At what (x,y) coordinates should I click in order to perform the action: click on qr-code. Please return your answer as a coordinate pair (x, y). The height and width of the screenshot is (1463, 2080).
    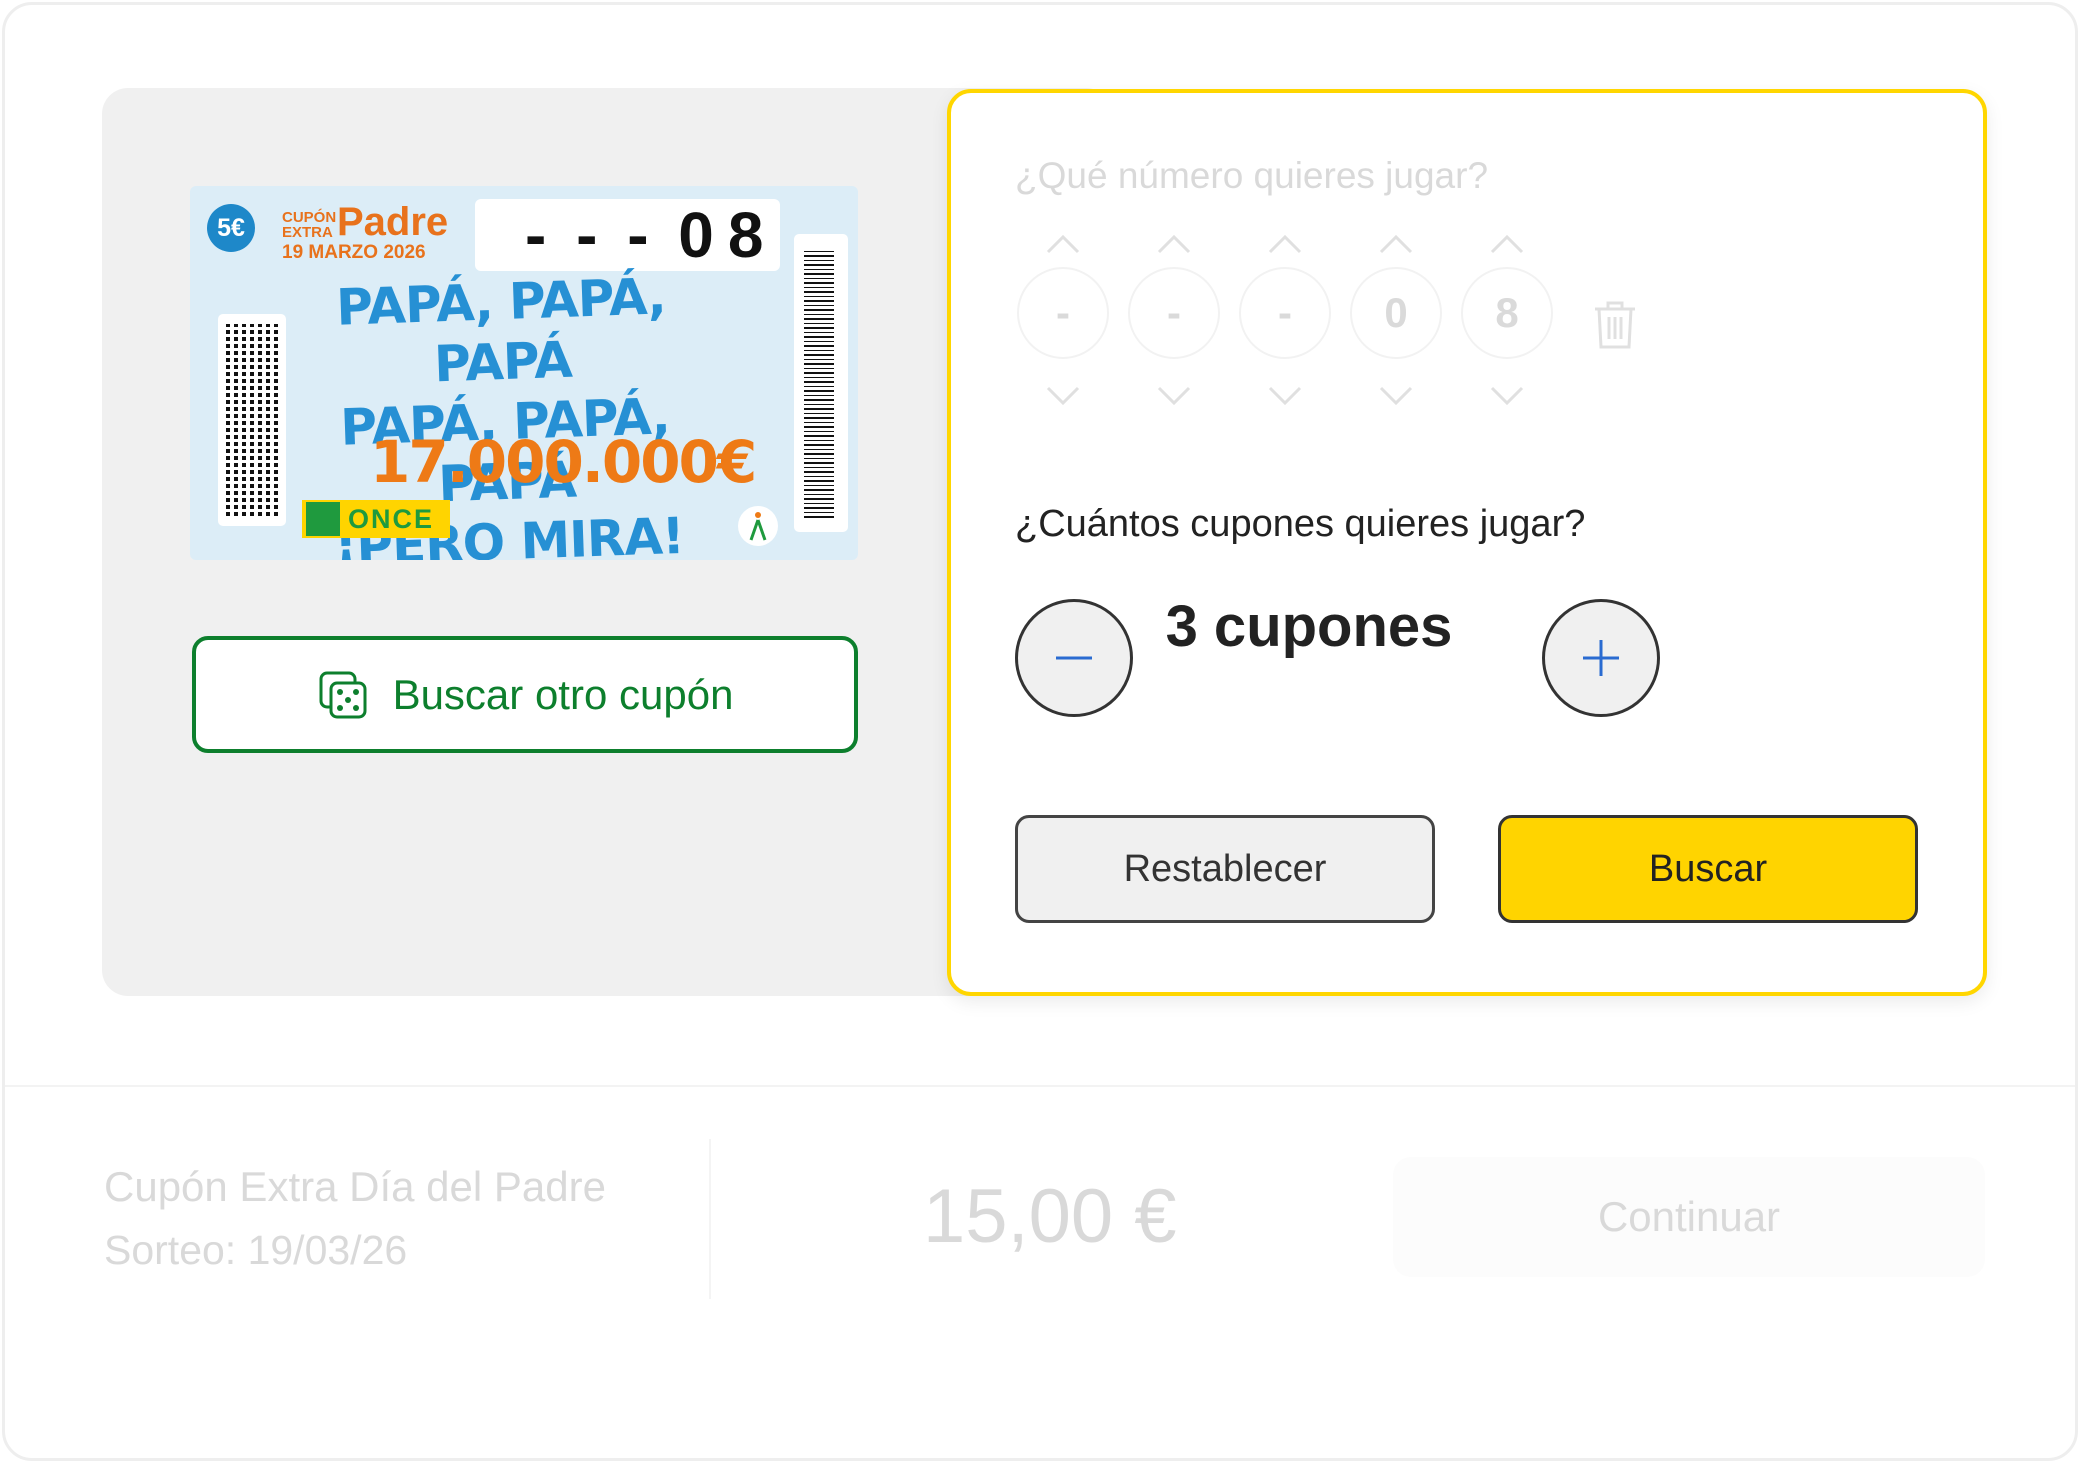
    Looking at the image, I should click on (252, 420).